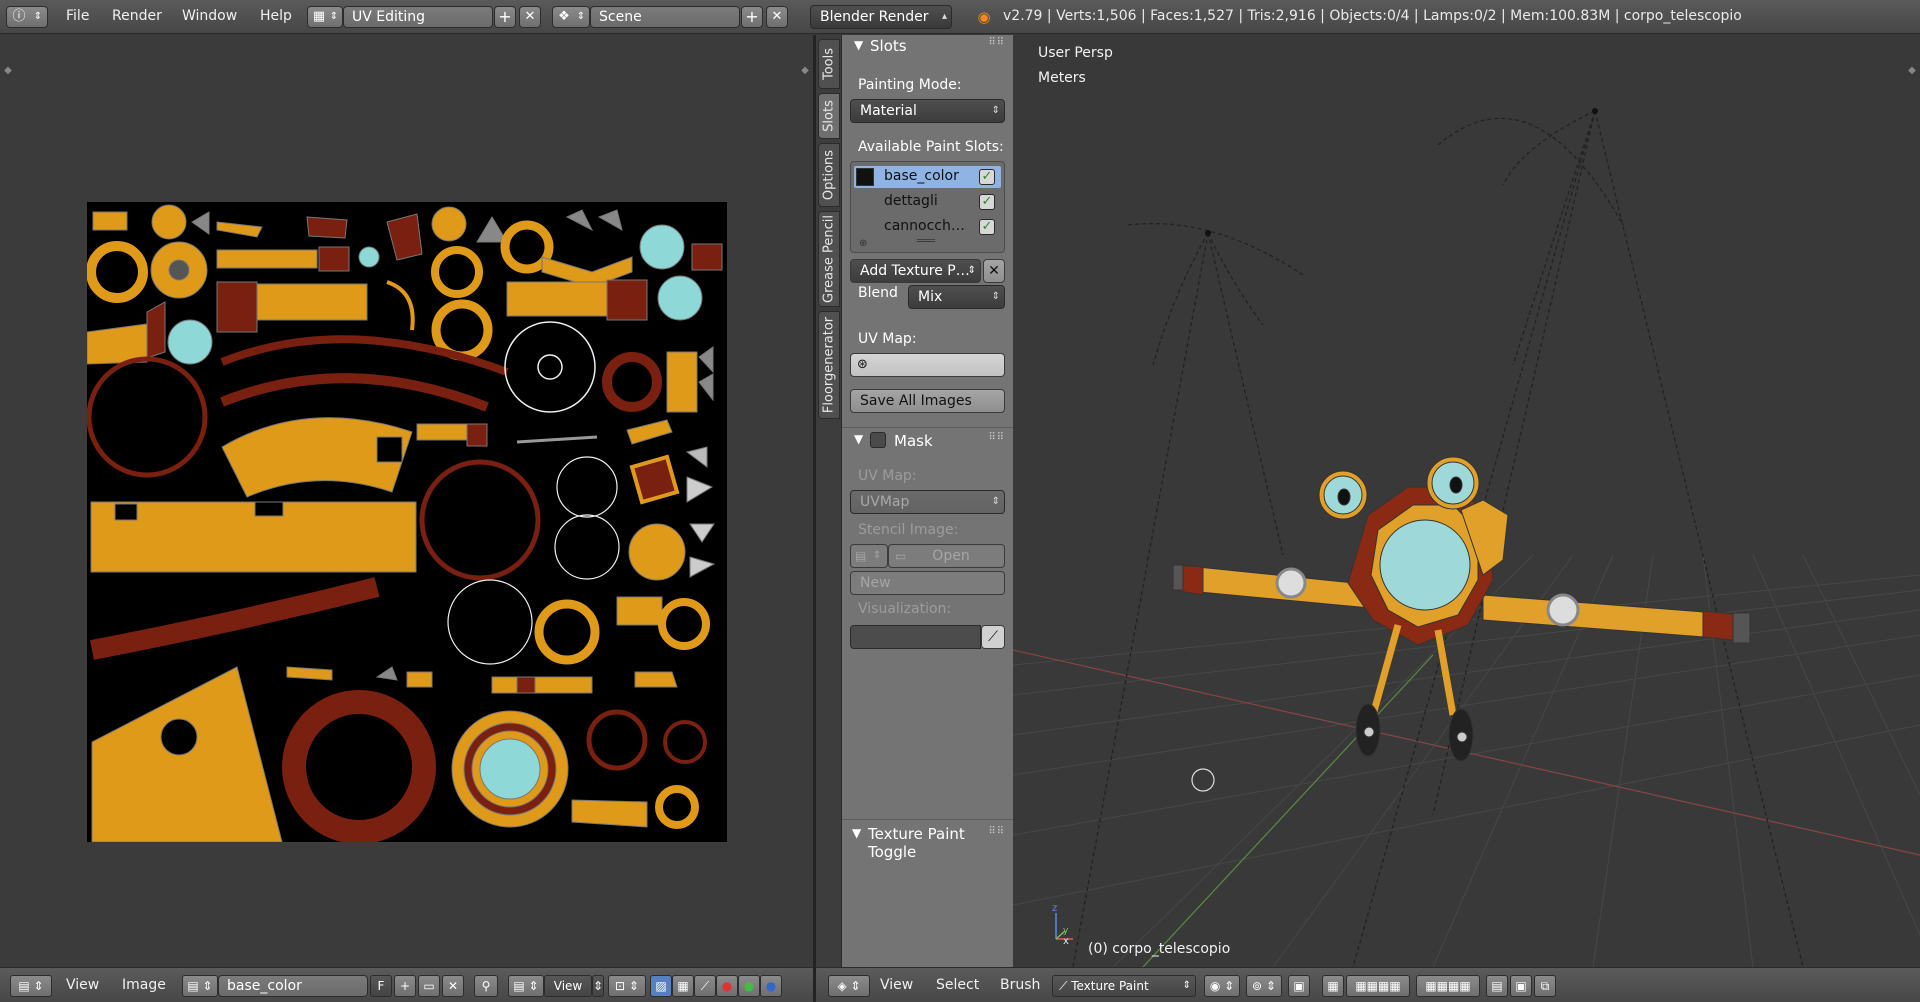 Image resolution: width=1920 pixels, height=1002 pixels. I want to click on pivot-button: ⊡ ⇕, so click(627, 986).